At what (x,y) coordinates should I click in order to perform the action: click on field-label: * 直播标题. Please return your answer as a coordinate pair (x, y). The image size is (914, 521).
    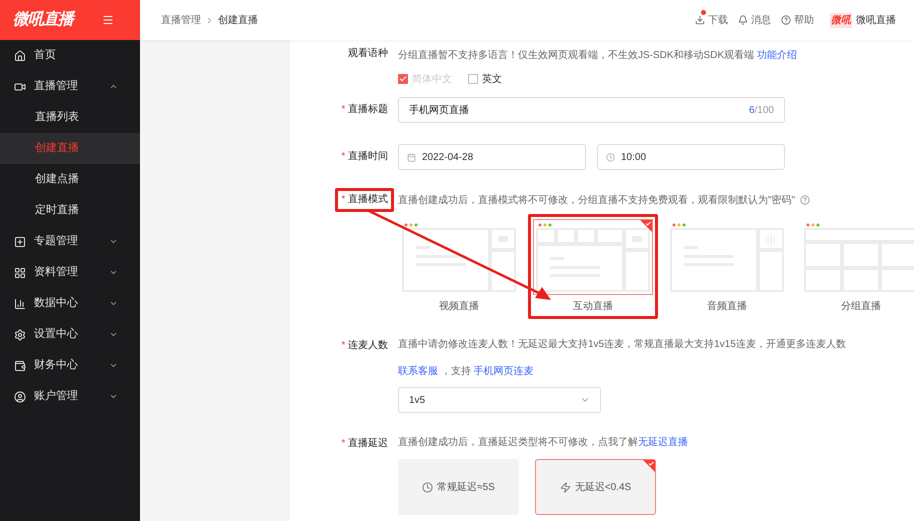
    Looking at the image, I should click on (364, 109).